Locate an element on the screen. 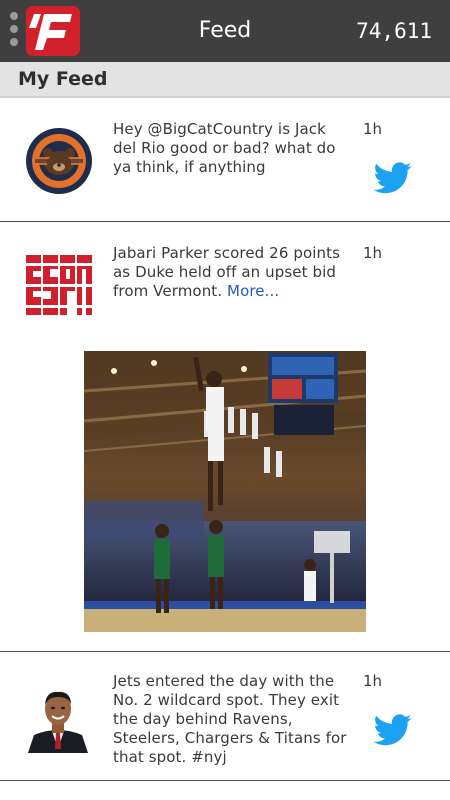 The height and width of the screenshot is (800, 450). logo-f-icon is located at coordinates (53, 31).